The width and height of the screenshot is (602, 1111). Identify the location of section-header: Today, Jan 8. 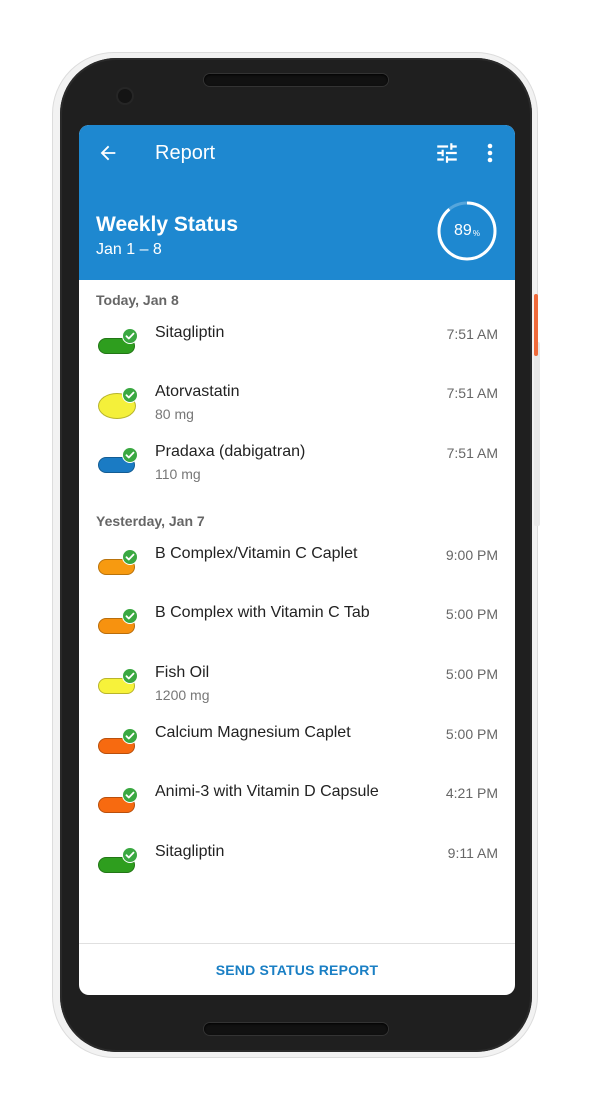
(137, 300).